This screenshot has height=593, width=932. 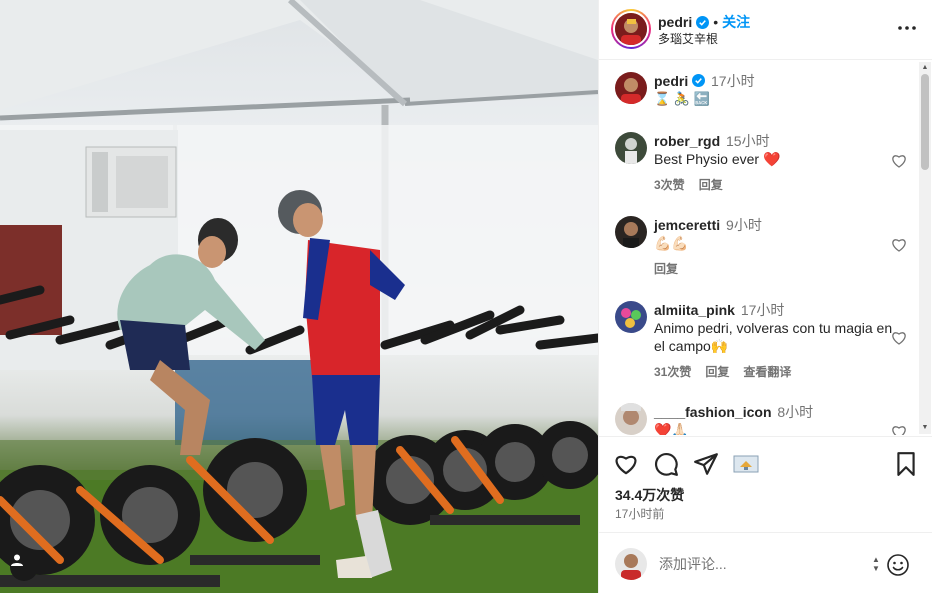 I want to click on share-icon, so click(x=706, y=464).